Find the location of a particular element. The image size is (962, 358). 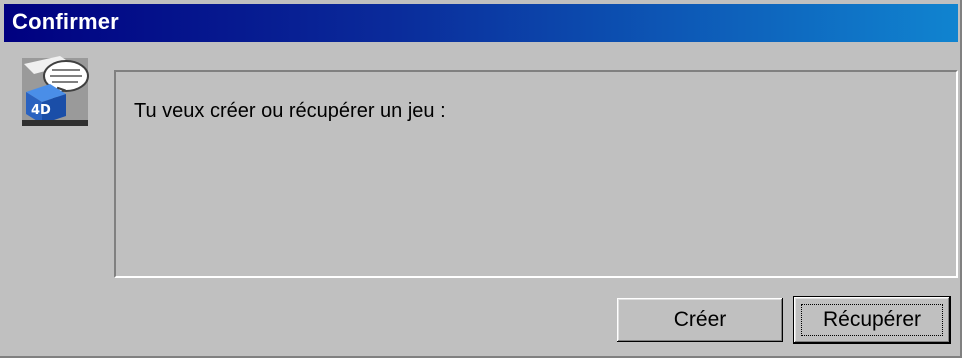

create-button: Créer is located at coordinates (700, 320).